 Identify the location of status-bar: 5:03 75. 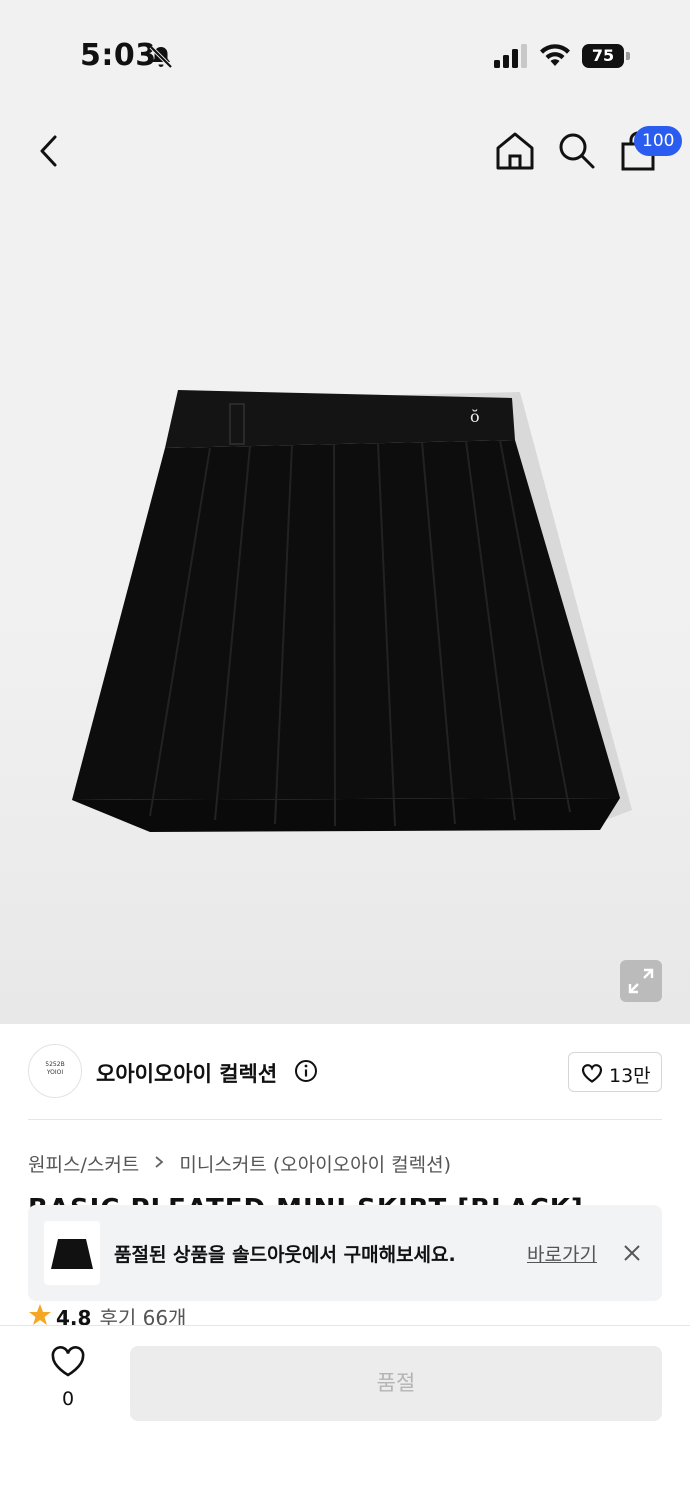
(345, 55).